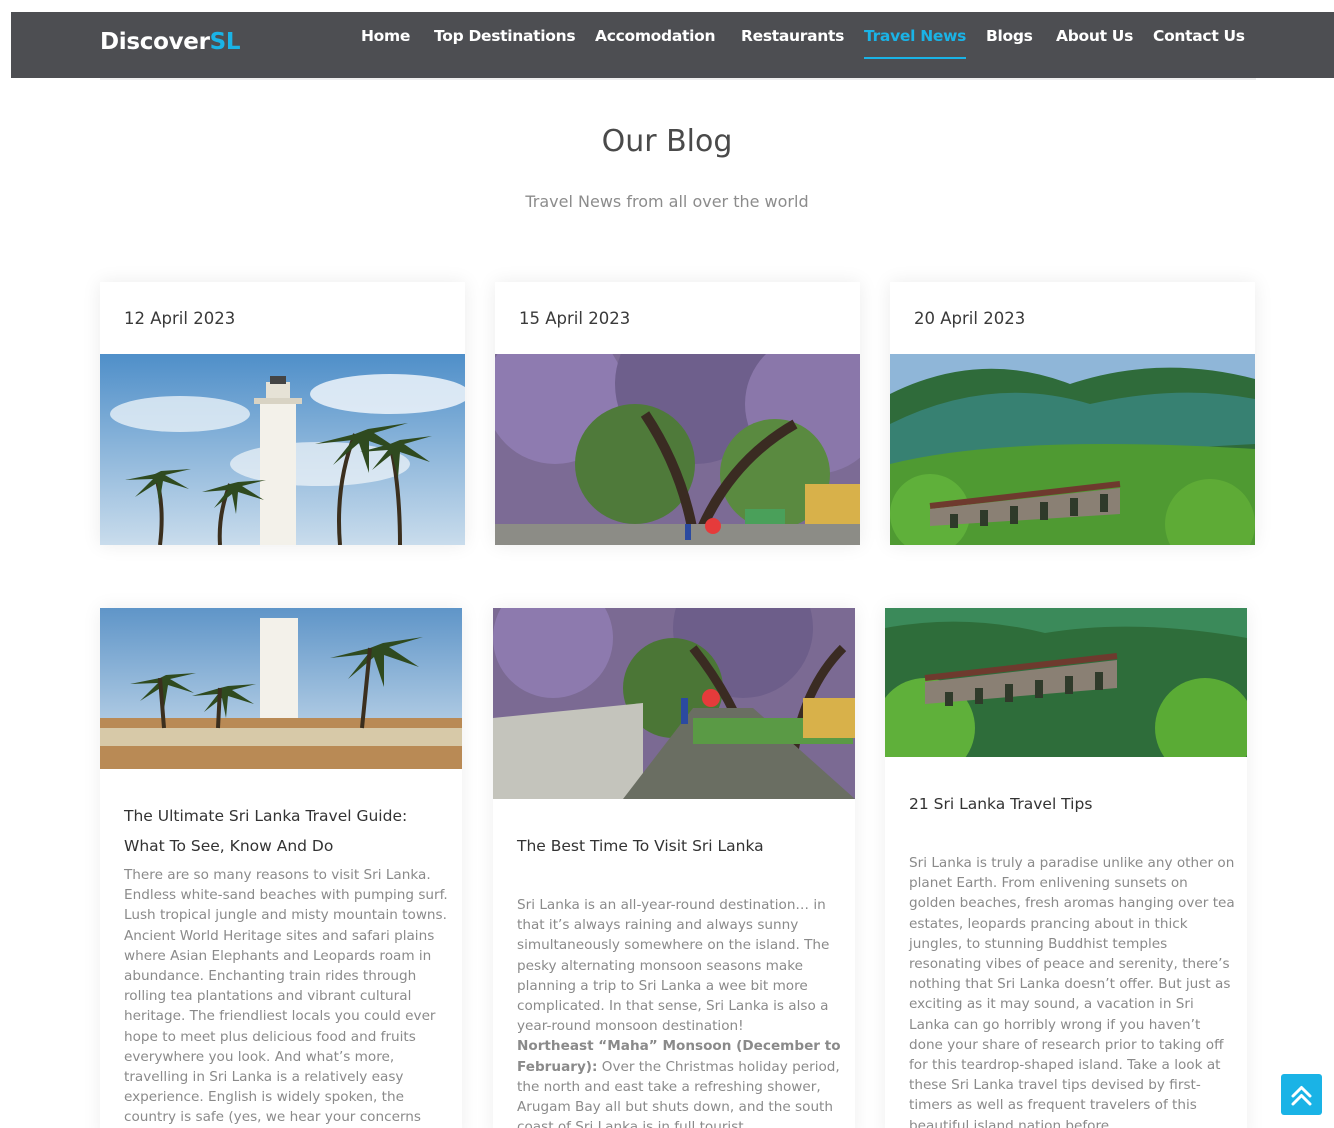  What do you see at coordinates (180, 318) in the screenshot?
I see `news-date: 12 April 2023` at bounding box center [180, 318].